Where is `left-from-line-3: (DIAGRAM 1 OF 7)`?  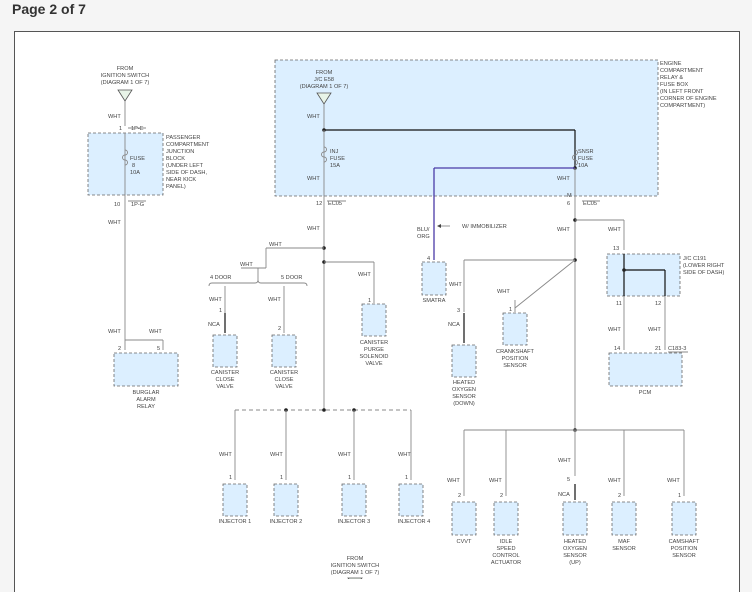
left-from-line-3: (DIAGRAM 1 OF 7) is located at coordinates (125, 83).